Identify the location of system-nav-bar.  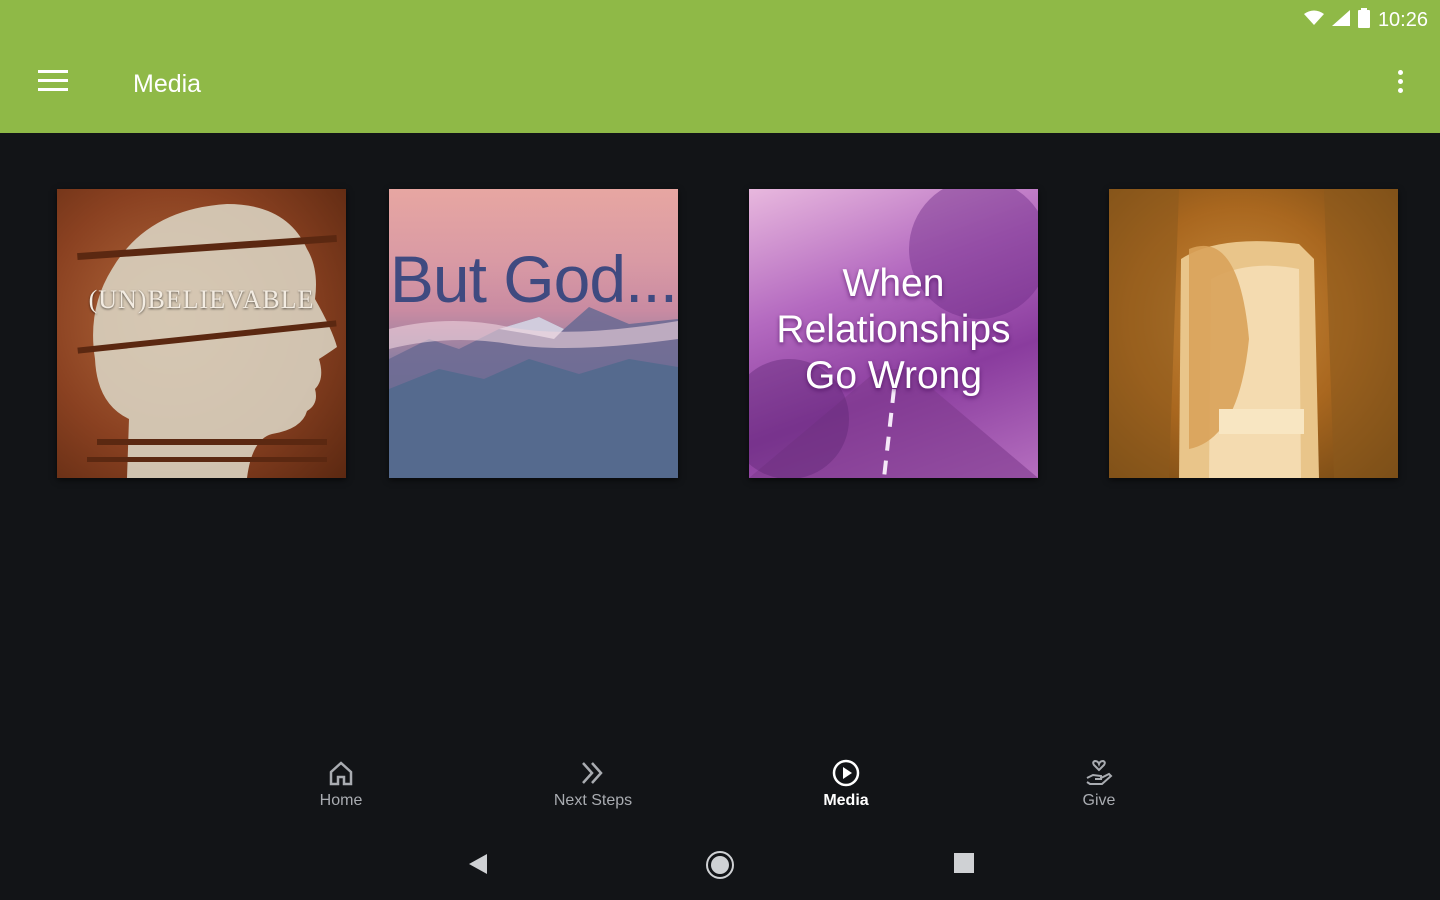
(720, 865).